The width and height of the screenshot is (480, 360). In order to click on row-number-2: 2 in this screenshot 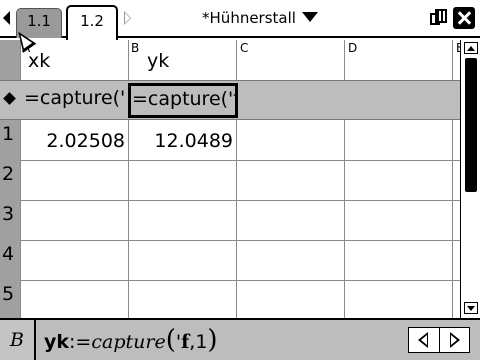, I will do `click(10, 174)`.